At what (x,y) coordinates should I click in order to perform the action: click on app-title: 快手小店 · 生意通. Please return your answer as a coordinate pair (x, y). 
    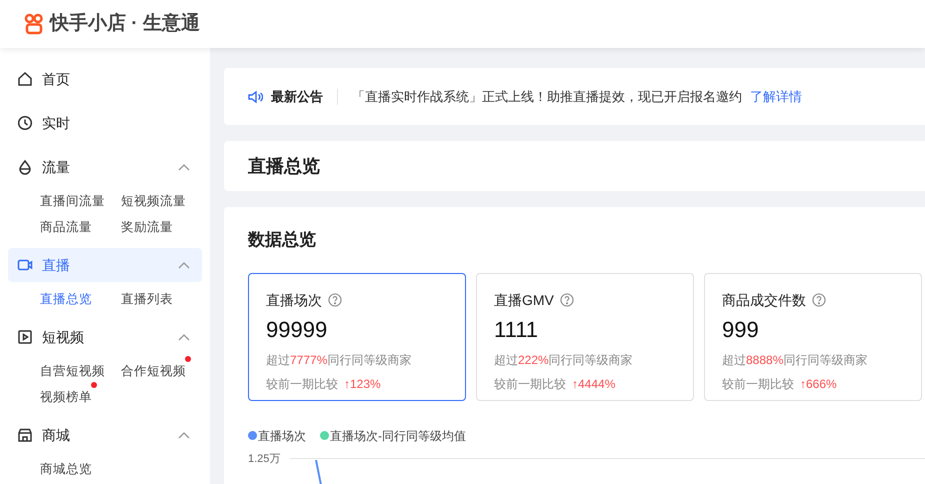
    Looking at the image, I should click on (125, 24).